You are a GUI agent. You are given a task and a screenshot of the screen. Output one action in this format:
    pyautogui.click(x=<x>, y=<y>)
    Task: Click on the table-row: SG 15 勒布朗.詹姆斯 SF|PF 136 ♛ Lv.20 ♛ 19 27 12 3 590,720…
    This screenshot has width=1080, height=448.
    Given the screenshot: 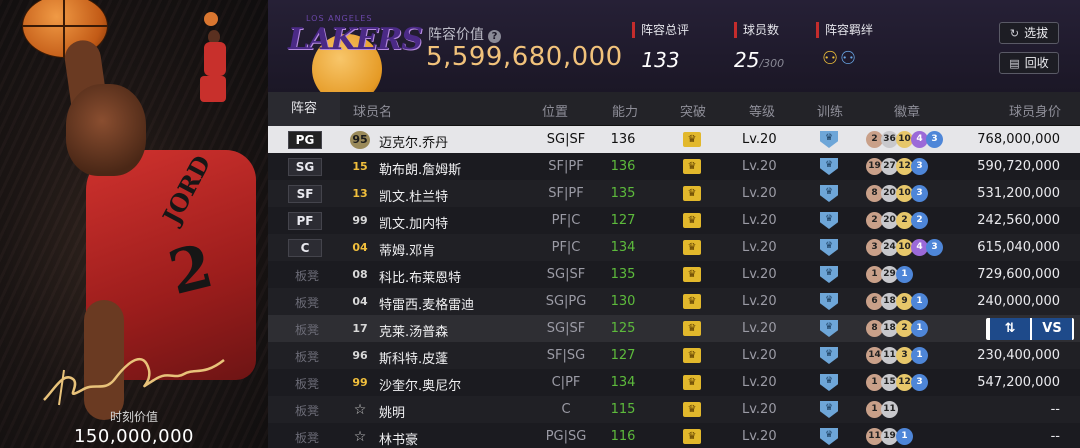 What is the action you would take?
    pyautogui.click(x=674, y=166)
    